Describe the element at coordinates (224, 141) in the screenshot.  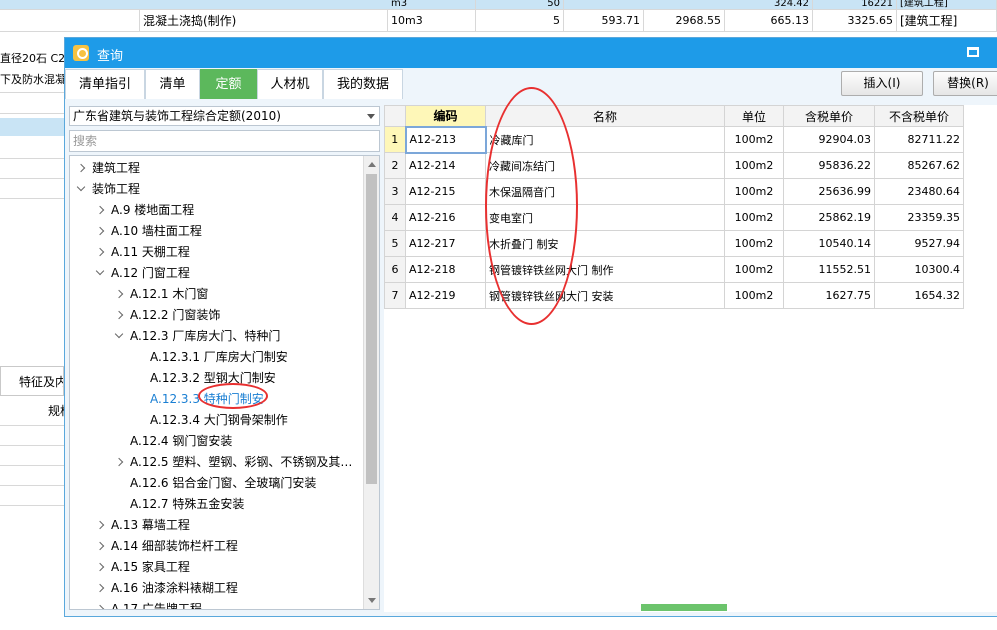
I see `search-input: 搜索` at that location.